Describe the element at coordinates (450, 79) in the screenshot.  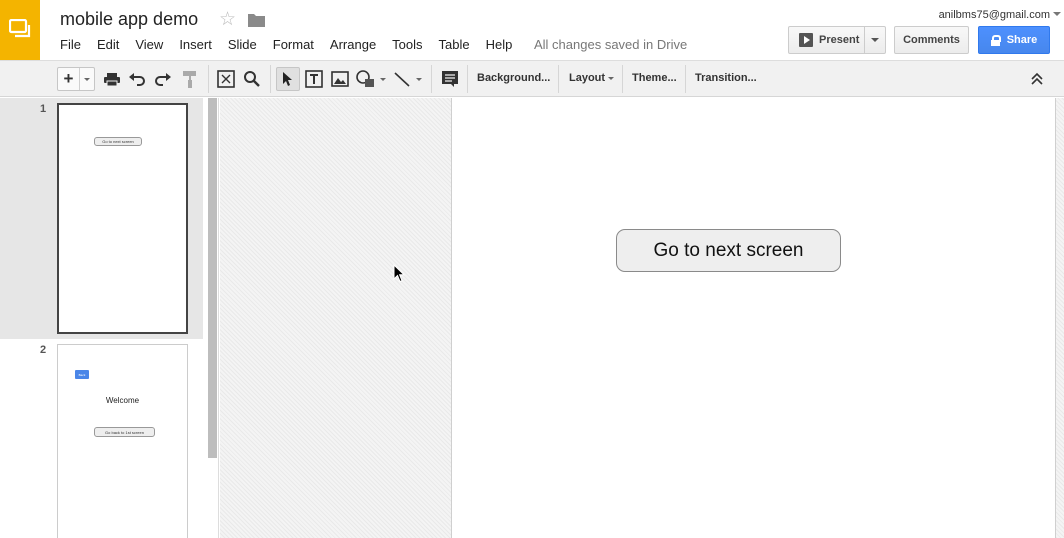
I see `comment-icon` at that location.